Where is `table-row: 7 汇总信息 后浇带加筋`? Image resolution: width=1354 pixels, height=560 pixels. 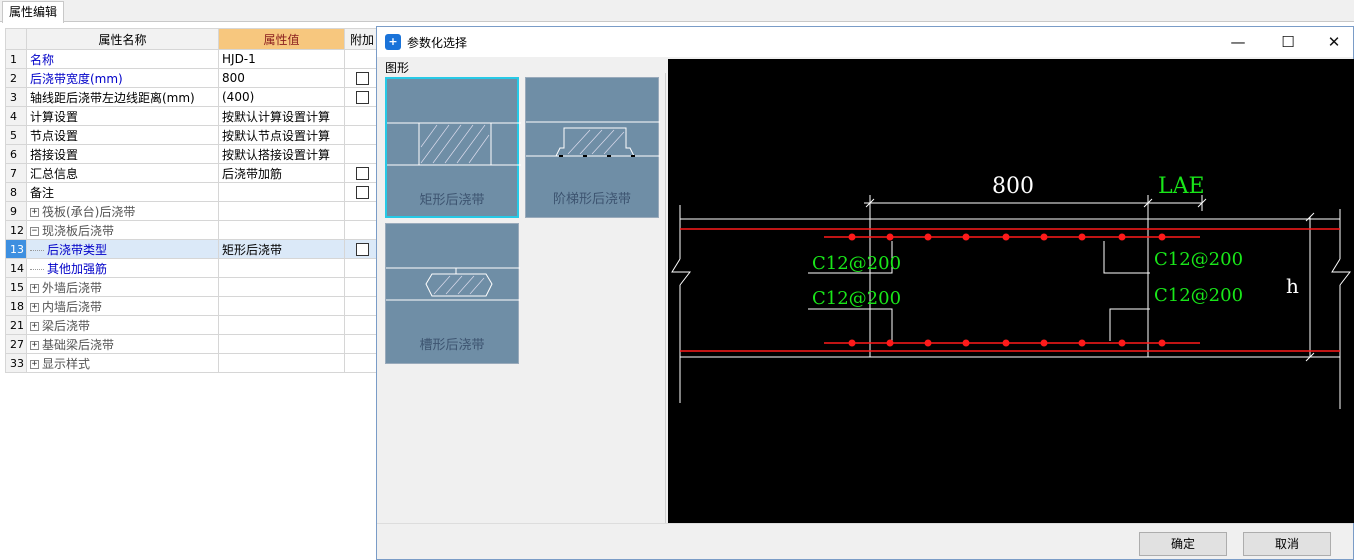
table-row: 7 汇总信息 后浇带加筋 is located at coordinates (192, 173).